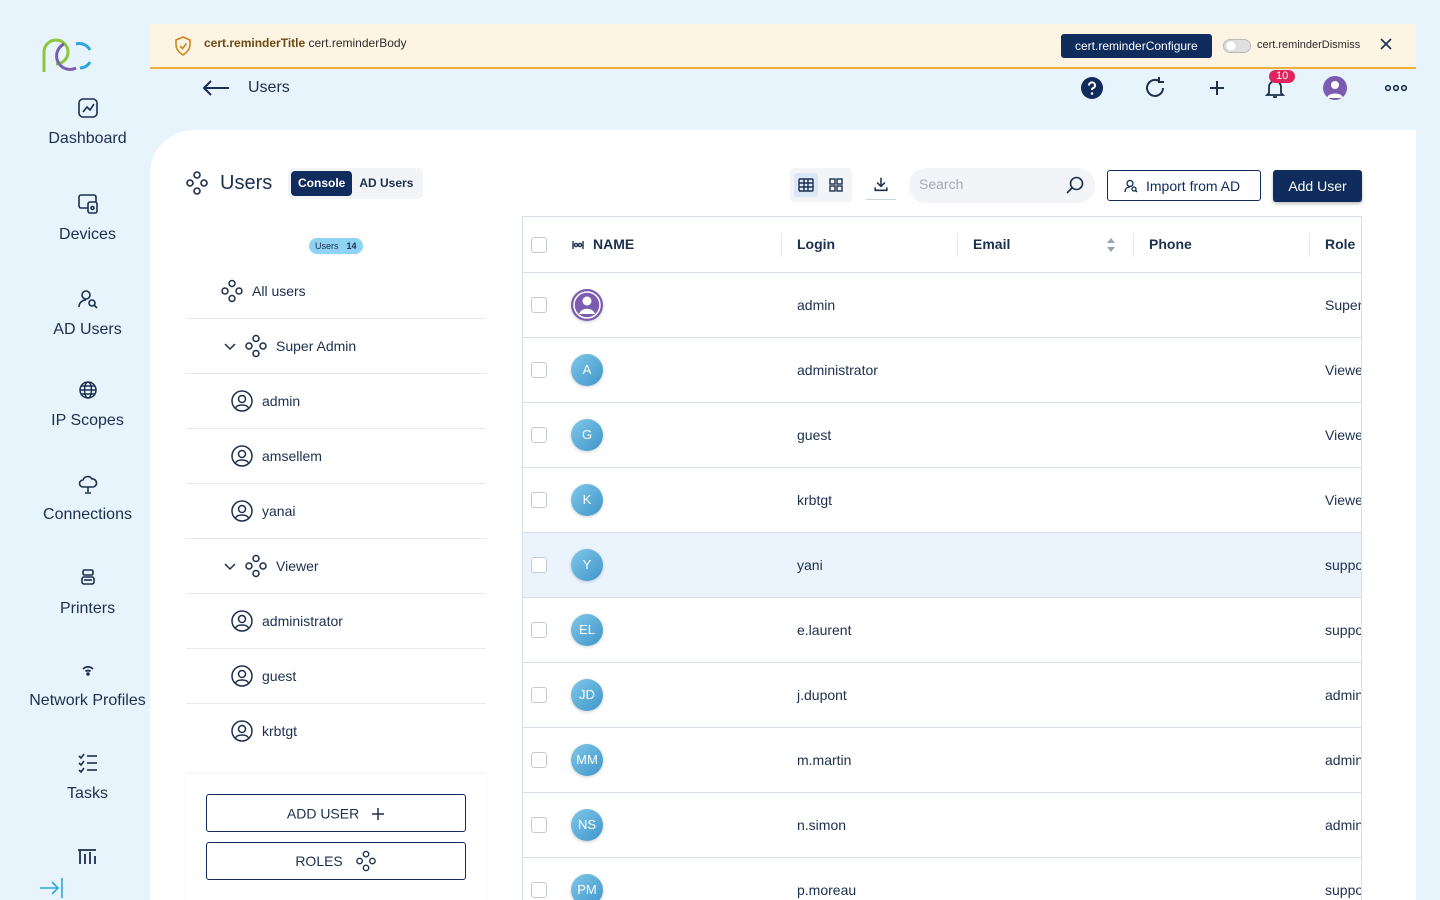  Describe the element at coordinates (336, 621) in the screenshot. I see `tree-item-administrator: administrator` at that location.